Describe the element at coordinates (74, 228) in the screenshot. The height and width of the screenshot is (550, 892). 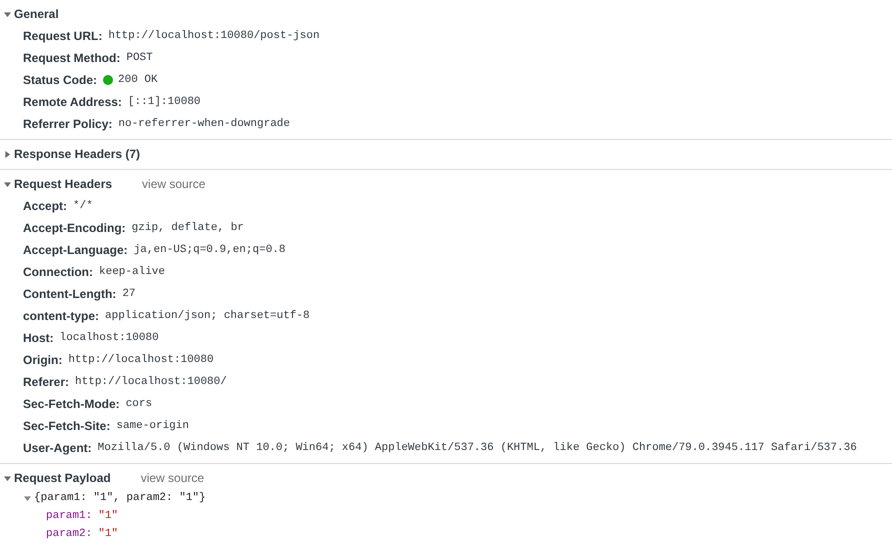
I see `header-name: Accept-Encoding:` at that location.